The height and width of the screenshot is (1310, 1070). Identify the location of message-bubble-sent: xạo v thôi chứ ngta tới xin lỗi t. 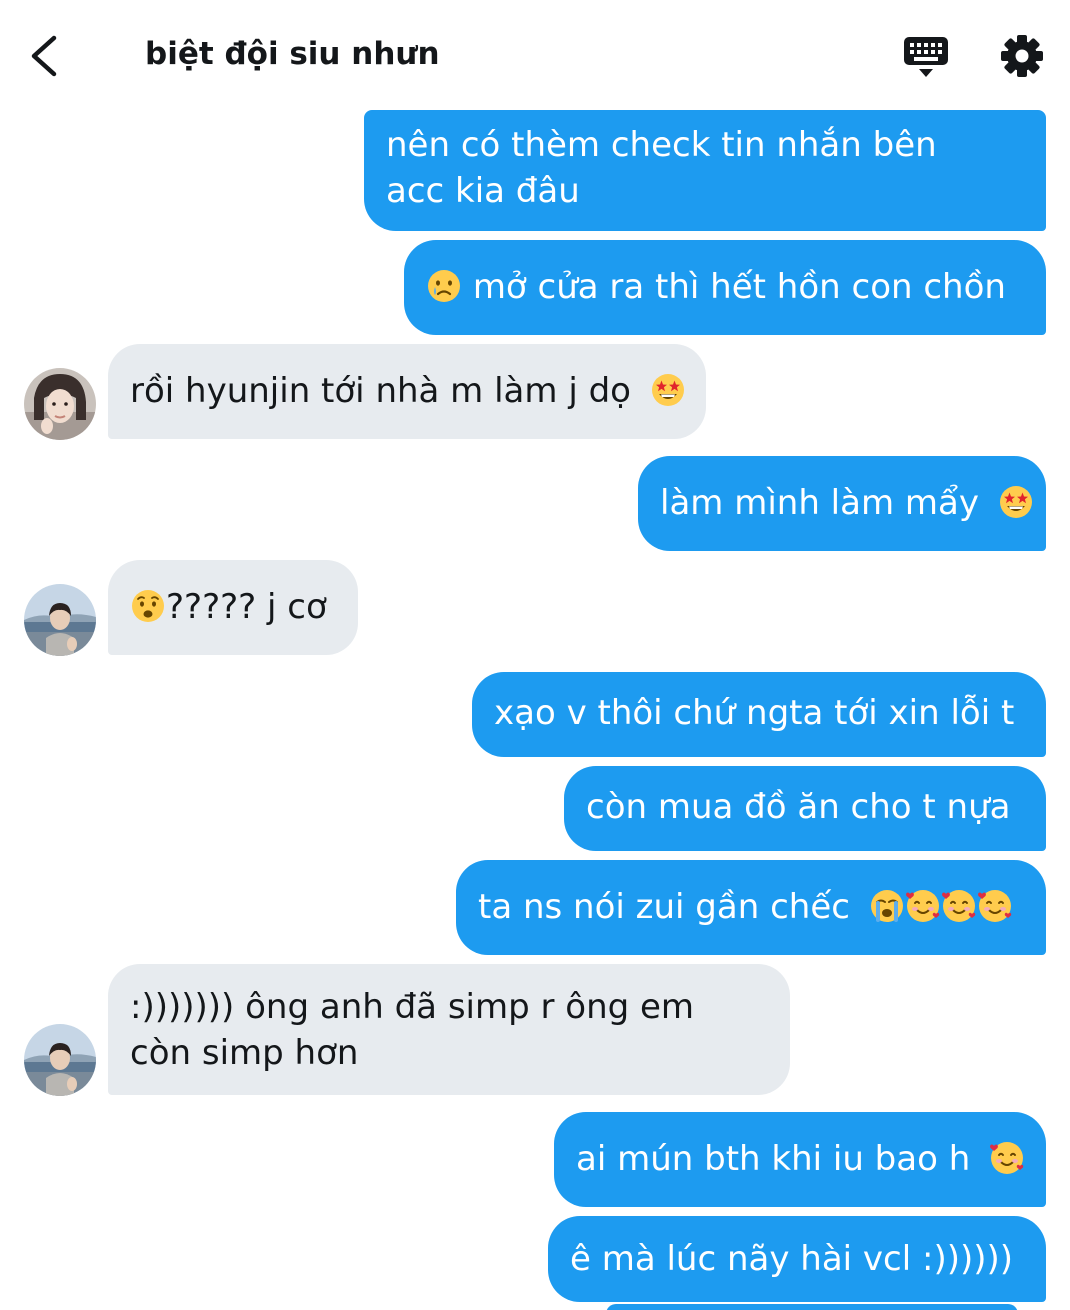
(759, 714).